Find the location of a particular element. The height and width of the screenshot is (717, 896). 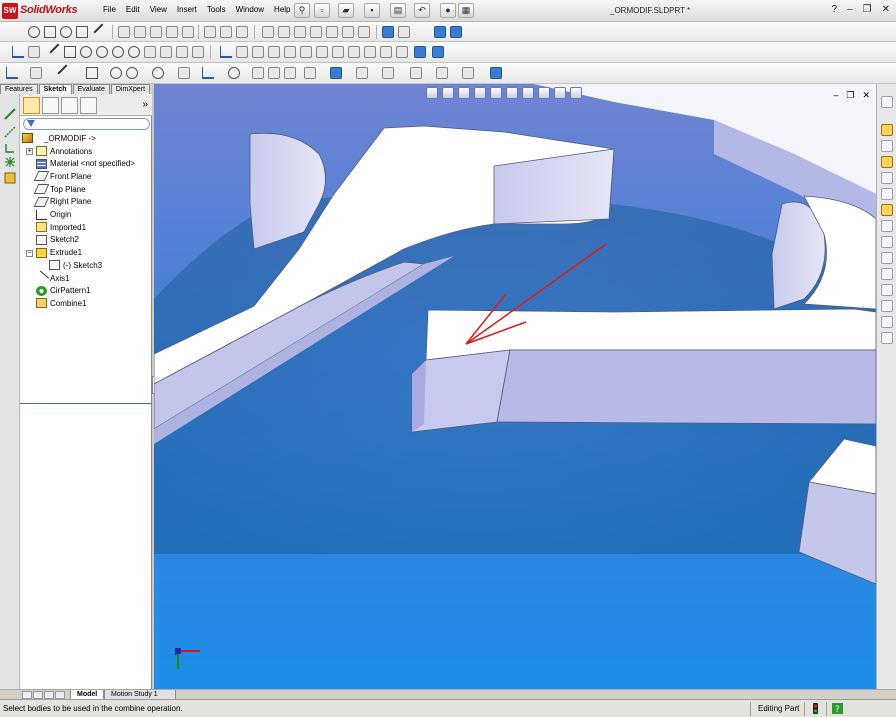

filter-axes-icon is located at coordinates (887, 290).